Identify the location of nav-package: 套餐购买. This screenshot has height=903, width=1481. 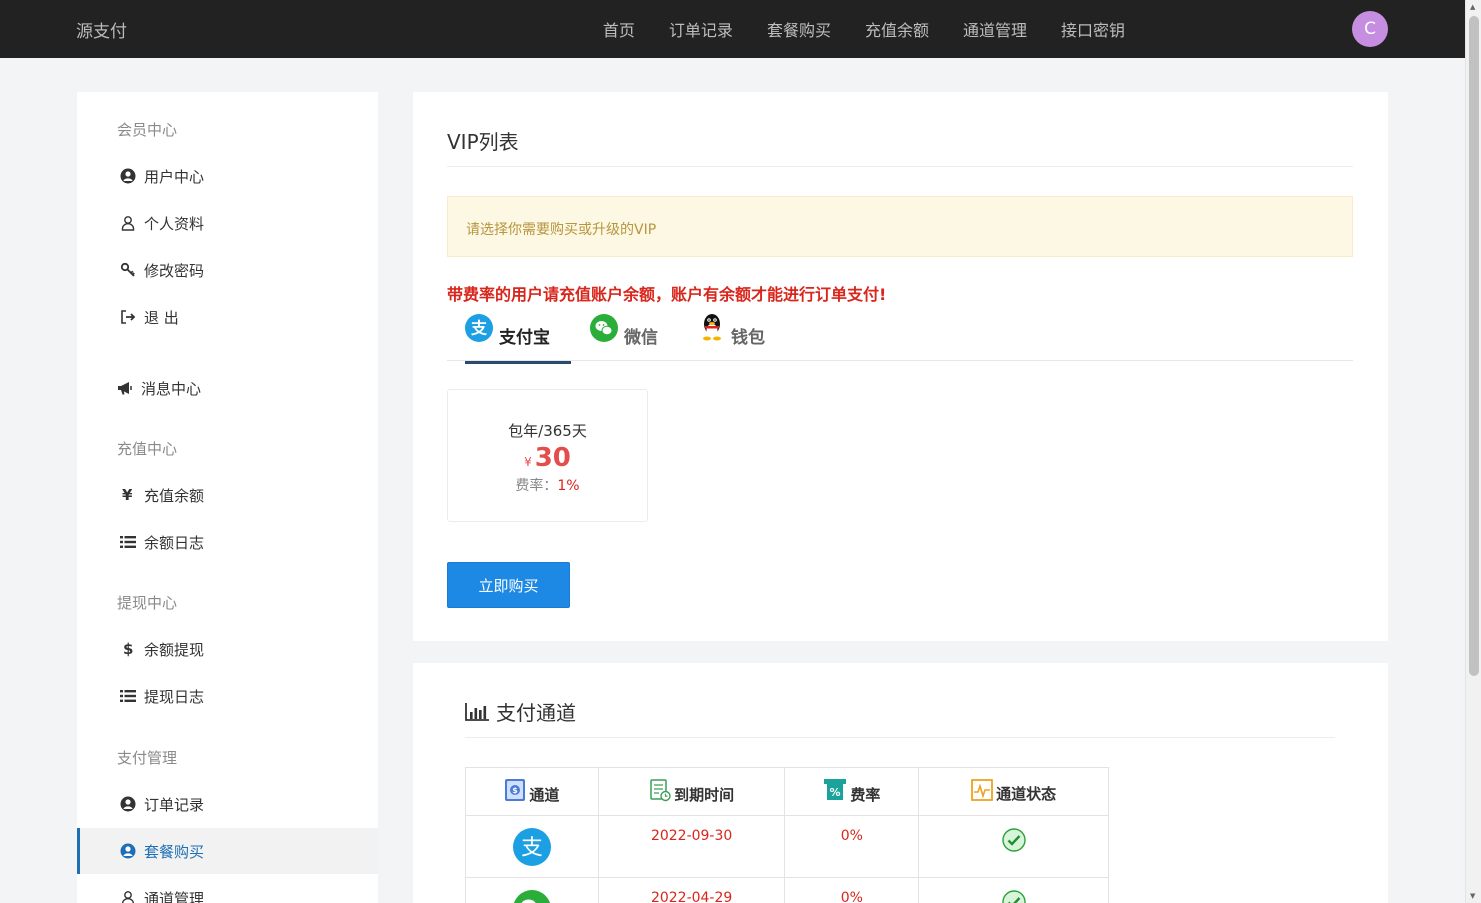
(799, 29).